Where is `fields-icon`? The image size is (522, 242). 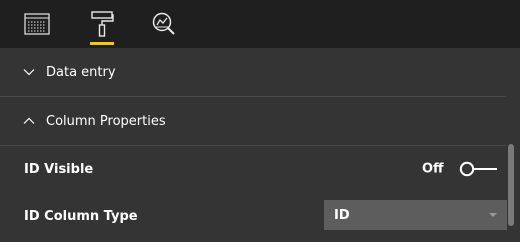
fields-icon is located at coordinates (37, 24).